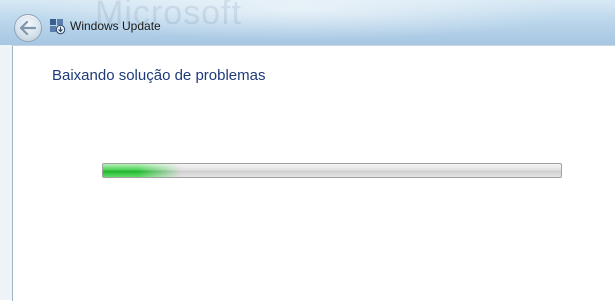 Image resolution: width=615 pixels, height=301 pixels. What do you see at coordinates (115, 26) in the screenshot?
I see `window-title: Windows Update` at bounding box center [115, 26].